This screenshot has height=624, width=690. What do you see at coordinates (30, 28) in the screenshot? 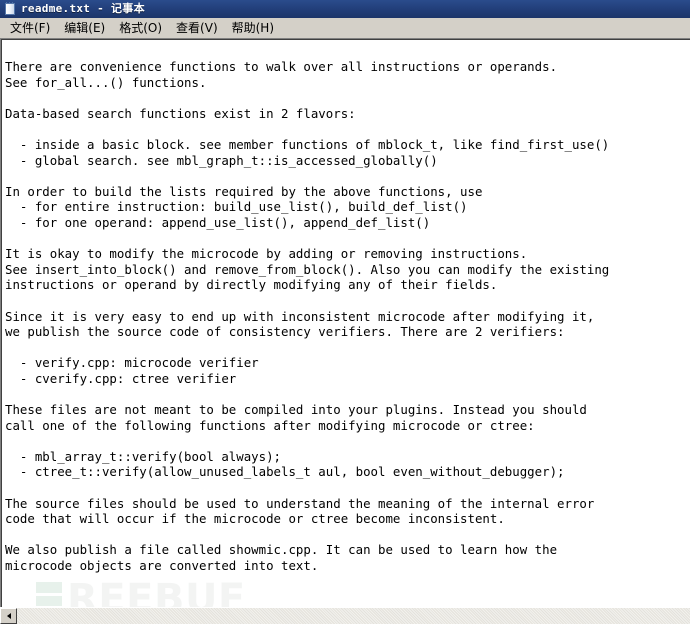
I see `menu-item-file: 文件(F)` at bounding box center [30, 28].